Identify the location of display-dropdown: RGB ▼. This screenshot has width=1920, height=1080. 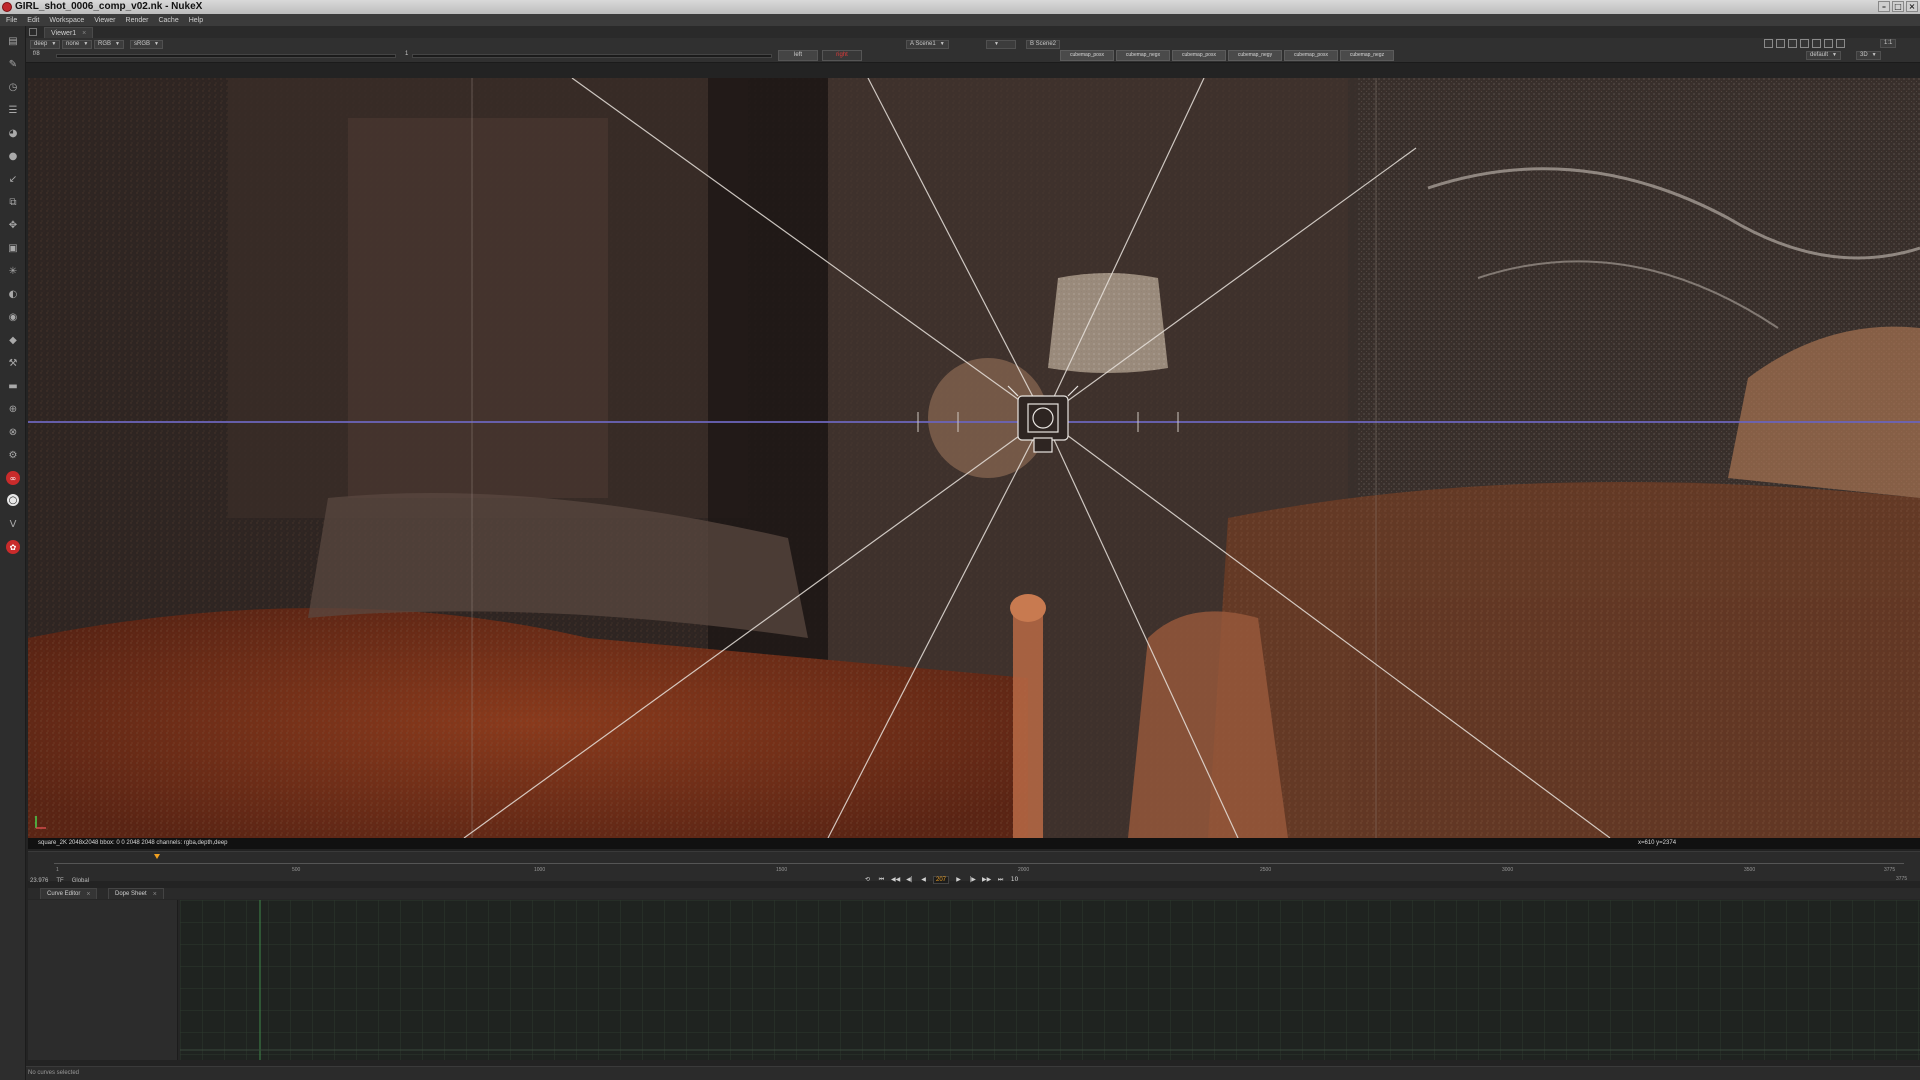
(109, 44).